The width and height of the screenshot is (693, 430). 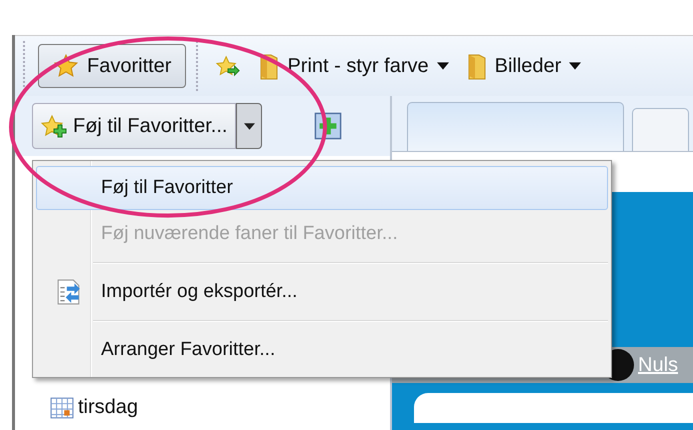 I want to click on dropdown-button, so click(x=249, y=126).